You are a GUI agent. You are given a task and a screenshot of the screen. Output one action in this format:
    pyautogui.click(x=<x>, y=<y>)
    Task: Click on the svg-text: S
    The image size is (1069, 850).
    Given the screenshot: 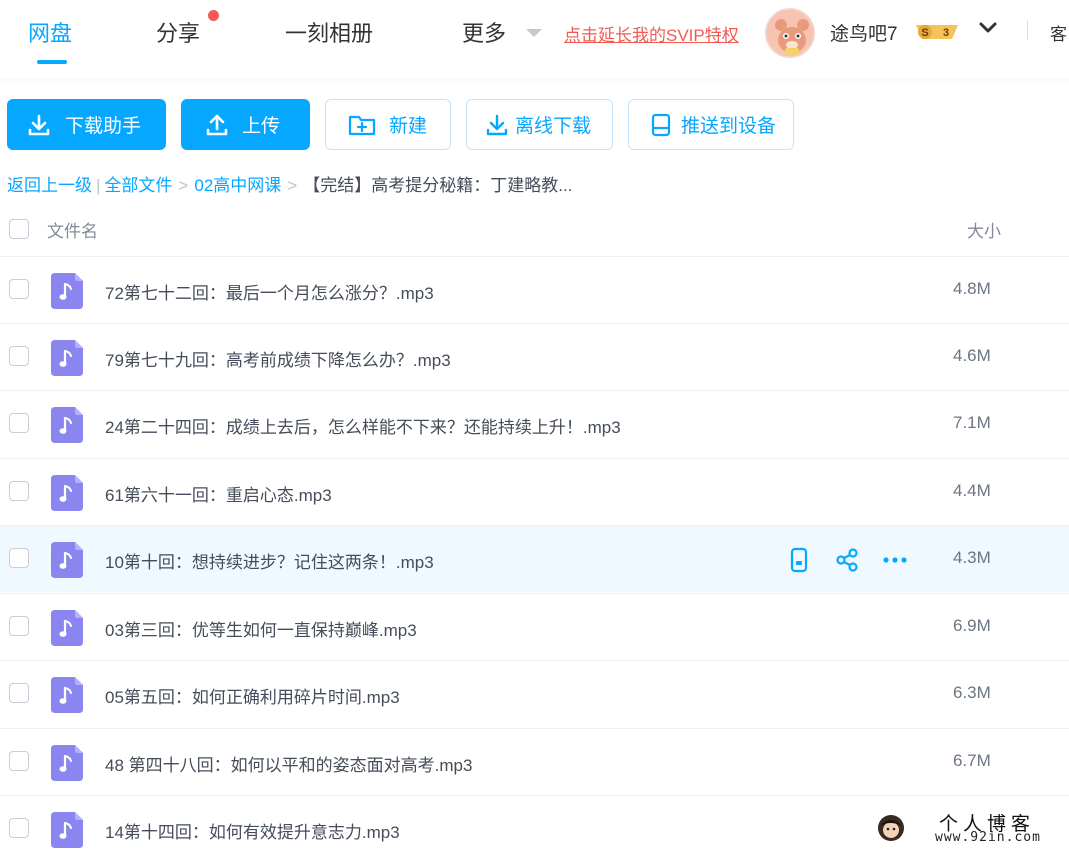 What is the action you would take?
    pyautogui.click(x=924, y=33)
    